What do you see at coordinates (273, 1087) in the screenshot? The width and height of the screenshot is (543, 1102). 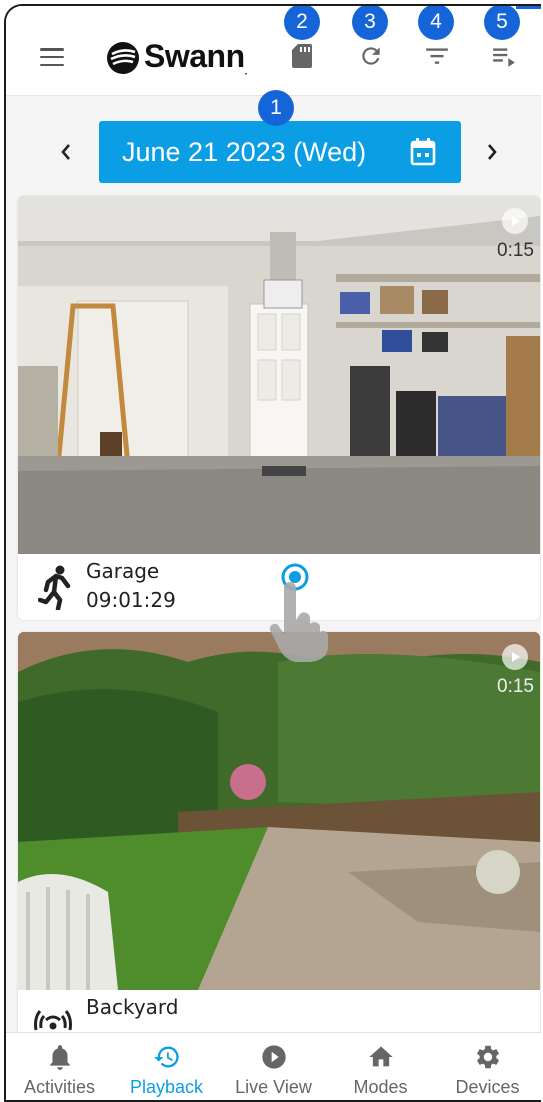 I see `tab-label: Live View` at bounding box center [273, 1087].